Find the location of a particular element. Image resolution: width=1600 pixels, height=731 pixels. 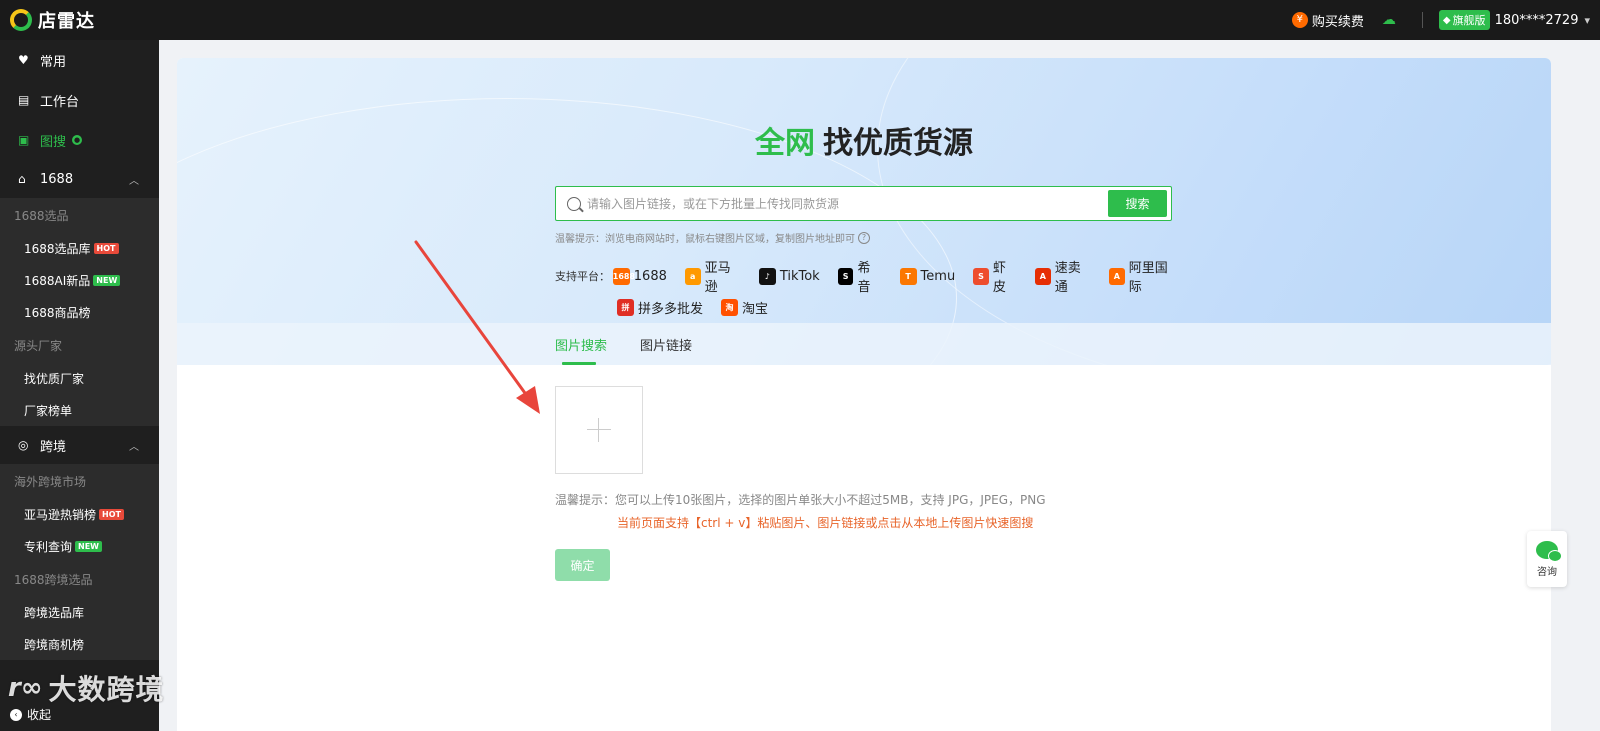

sidebar-section-head: 1688跨境选品 is located at coordinates (53, 579).